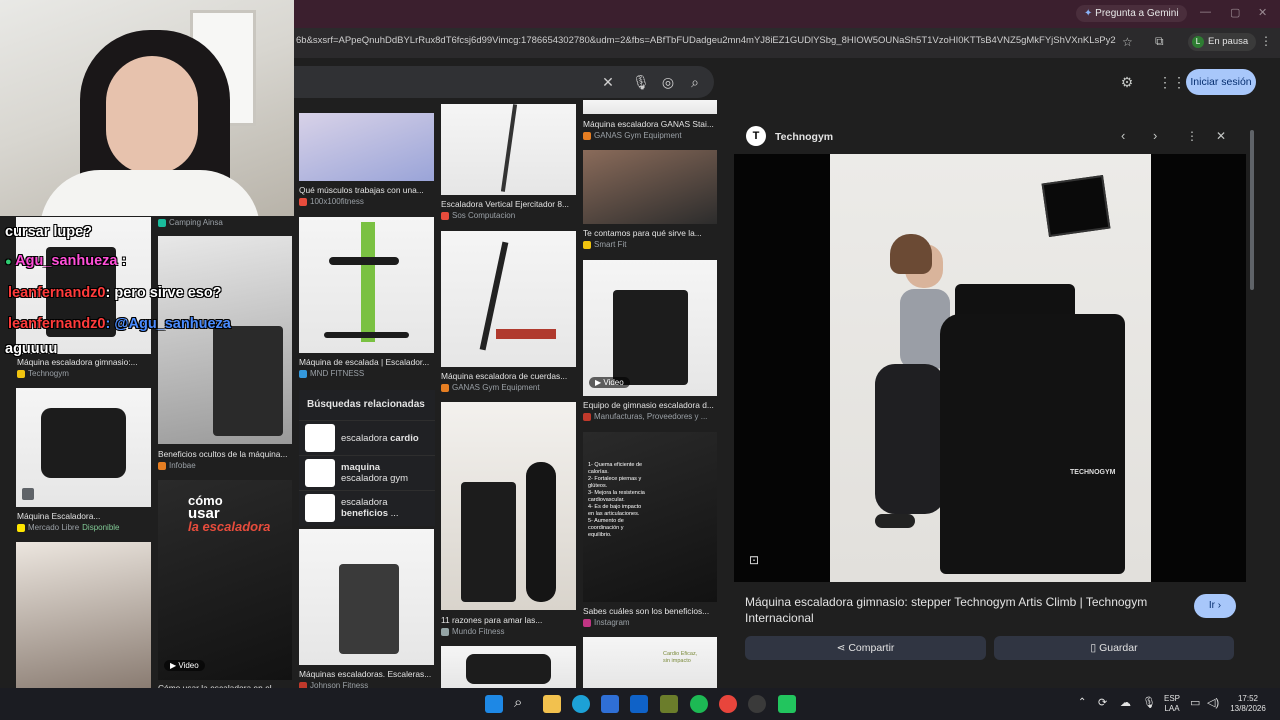 This screenshot has width=1280, height=720. I want to click on gemini-button: ✦ Pregunta a Gemini, so click(1131, 13).